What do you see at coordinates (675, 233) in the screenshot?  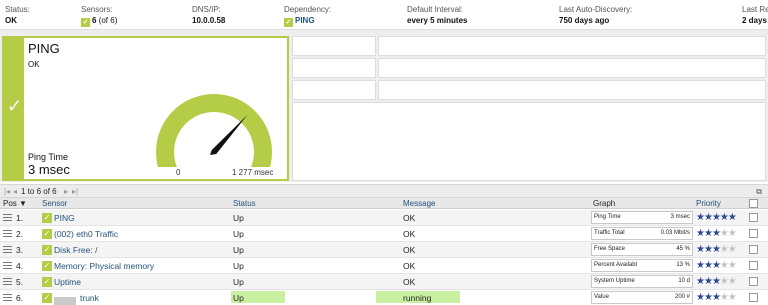 I see `graph-value: 0.03 Mbit/s` at bounding box center [675, 233].